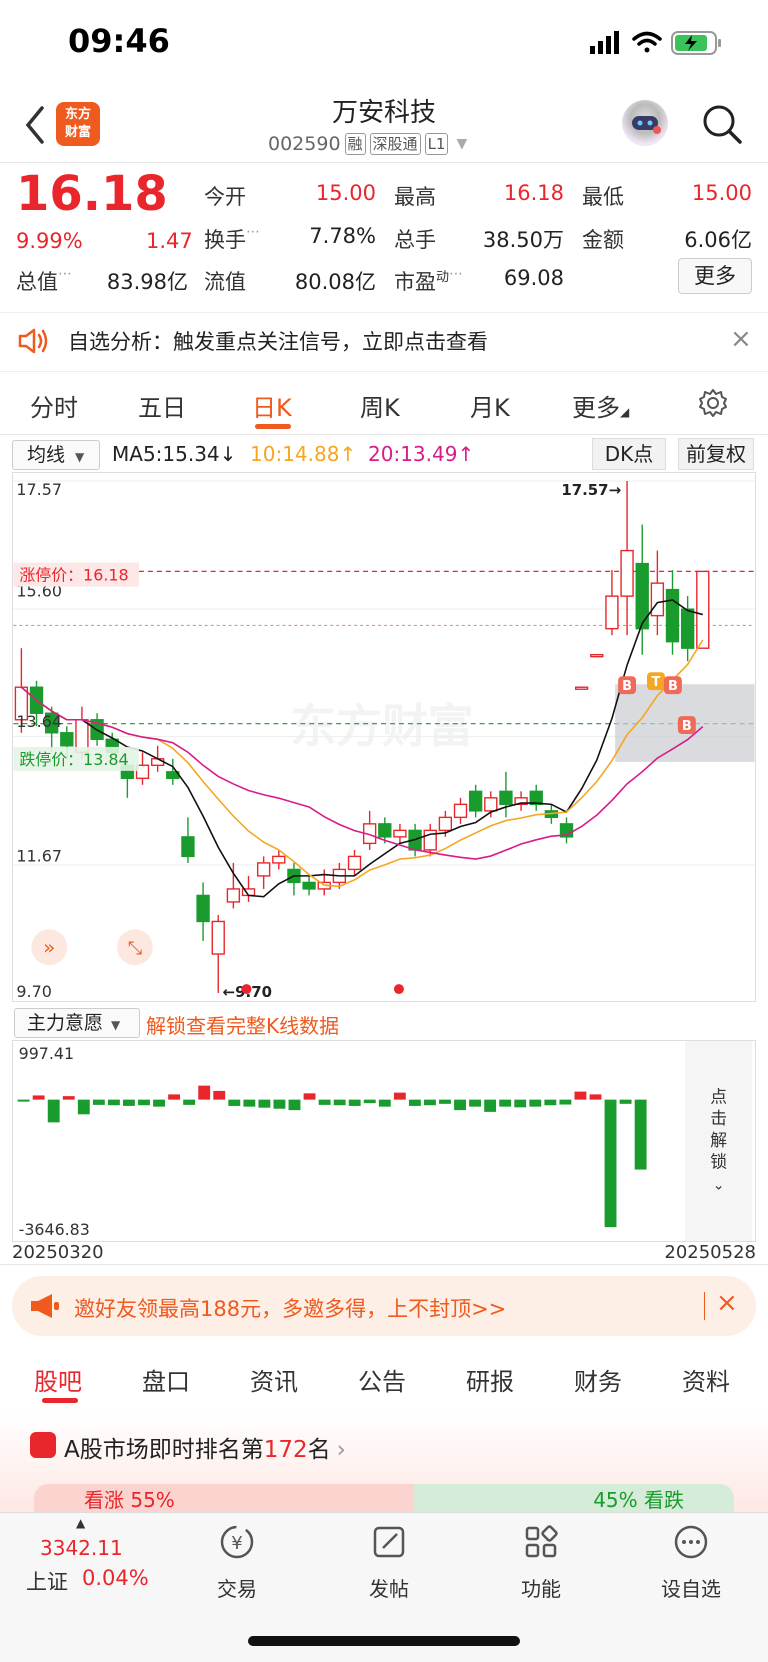 The width and height of the screenshot is (768, 1662). I want to click on unlock-side-char: 点, so click(718, 1096).